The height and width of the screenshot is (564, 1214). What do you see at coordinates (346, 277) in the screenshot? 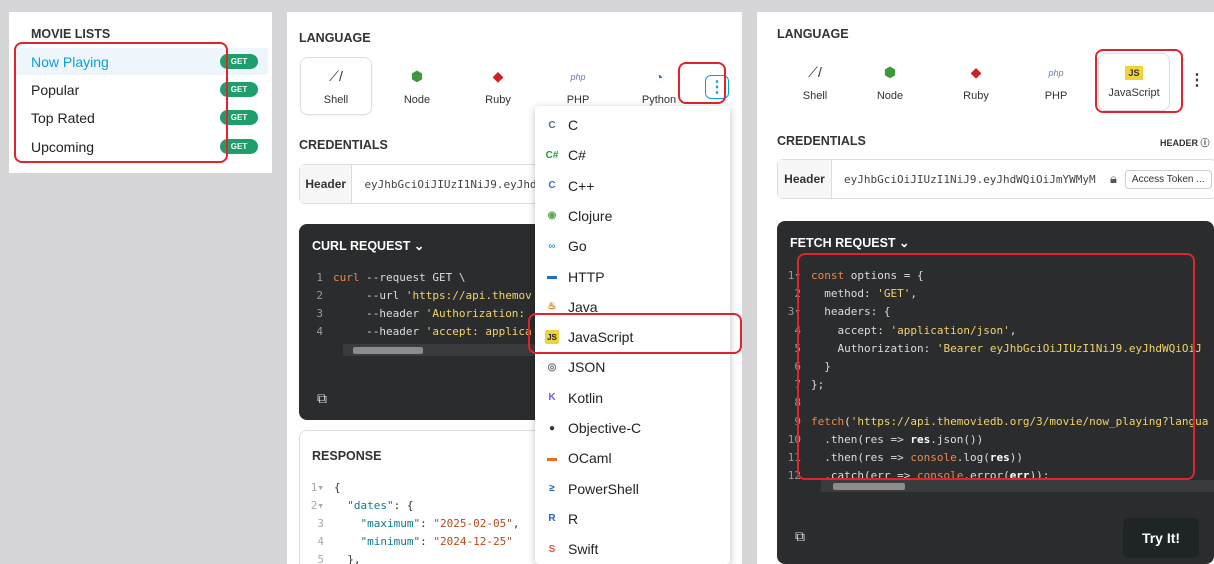
I see `code-token: curl` at bounding box center [346, 277].